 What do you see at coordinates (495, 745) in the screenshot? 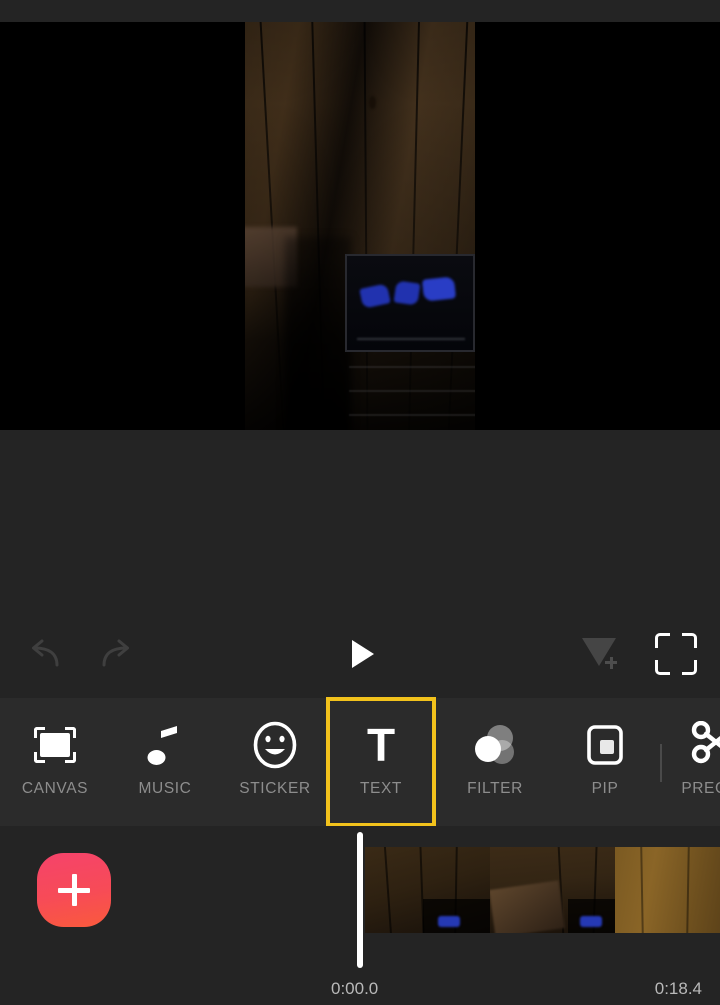
I see `overlapping-circles-icon` at bounding box center [495, 745].